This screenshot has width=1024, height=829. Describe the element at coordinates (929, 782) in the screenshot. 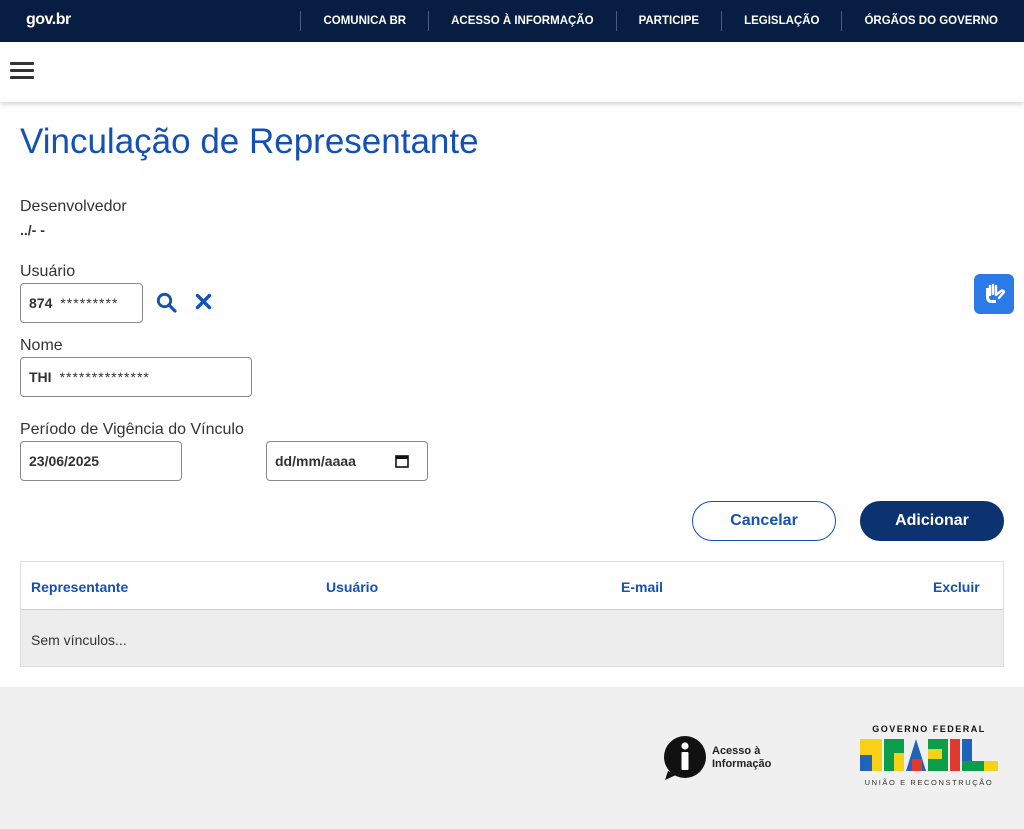

I see `brand-bottom-text: UNIÃO E RECONSTRUÇÃO` at that location.